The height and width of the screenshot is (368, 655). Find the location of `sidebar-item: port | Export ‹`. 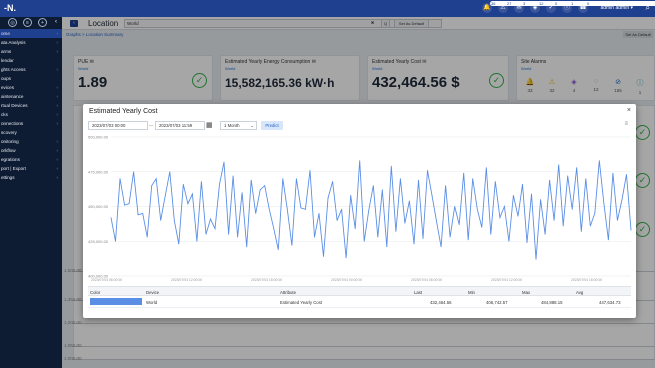

sidebar-item: port | Export ‹ is located at coordinates (31, 168).